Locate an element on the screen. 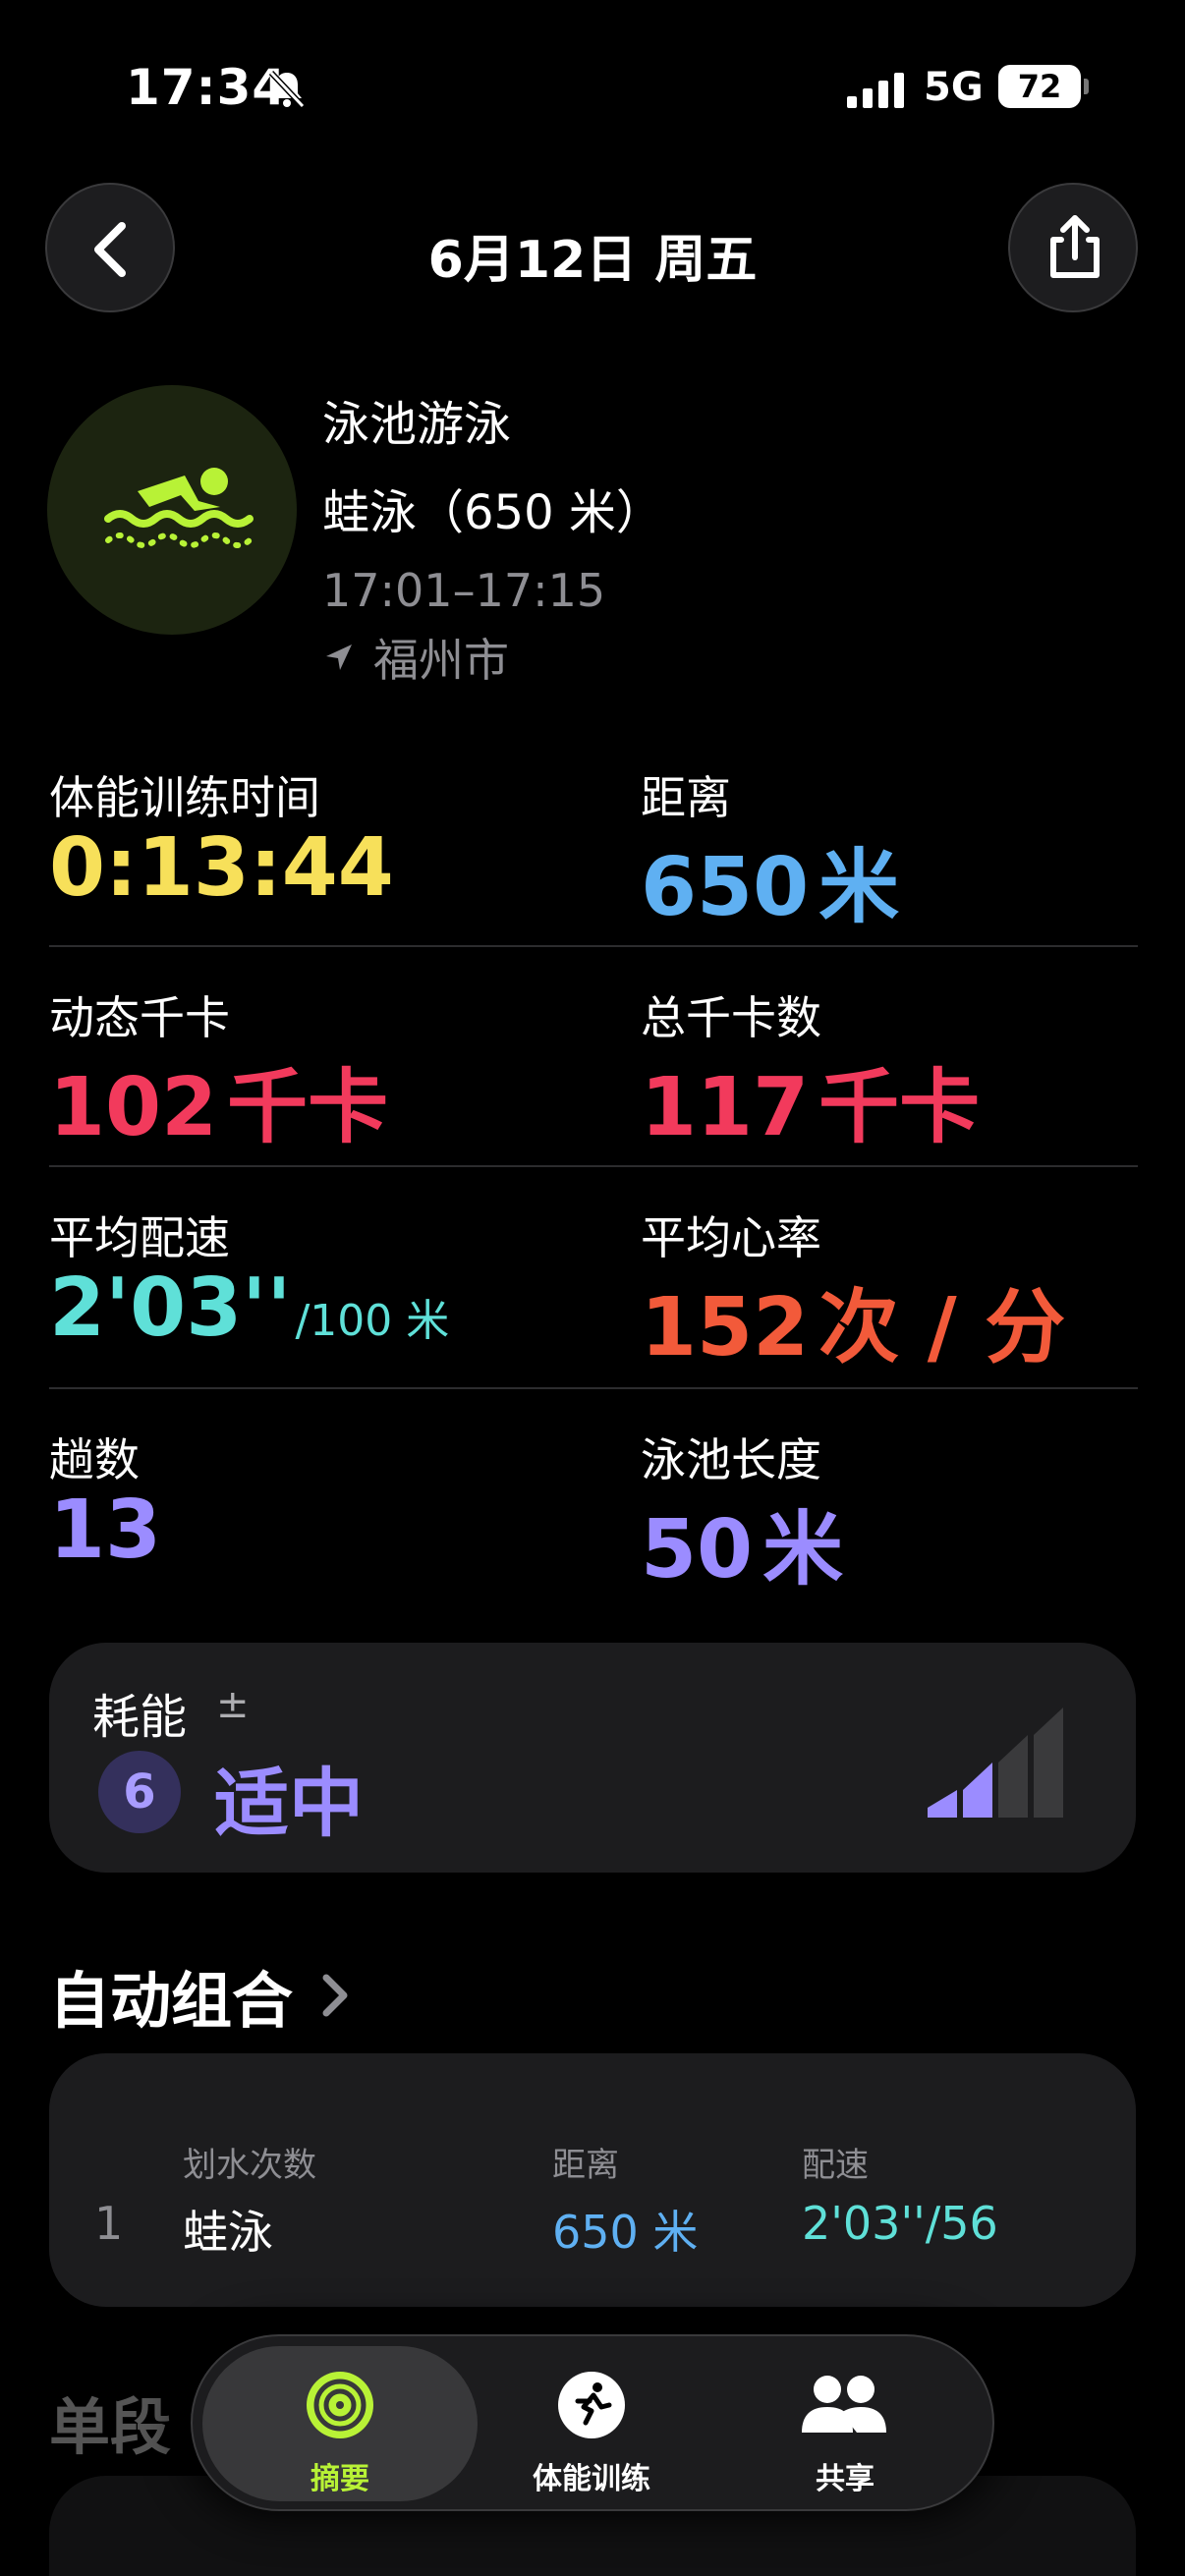  avg-heart-rate-value: 152 次 / 分 is located at coordinates (853, 1319).